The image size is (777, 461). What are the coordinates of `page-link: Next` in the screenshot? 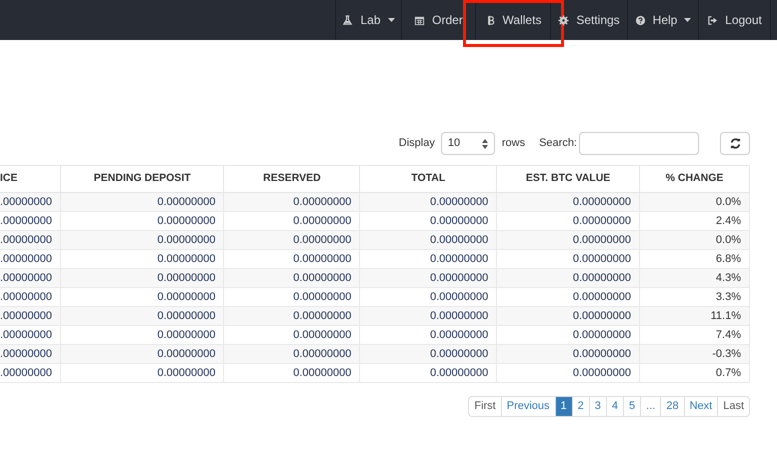 It's located at (701, 406).